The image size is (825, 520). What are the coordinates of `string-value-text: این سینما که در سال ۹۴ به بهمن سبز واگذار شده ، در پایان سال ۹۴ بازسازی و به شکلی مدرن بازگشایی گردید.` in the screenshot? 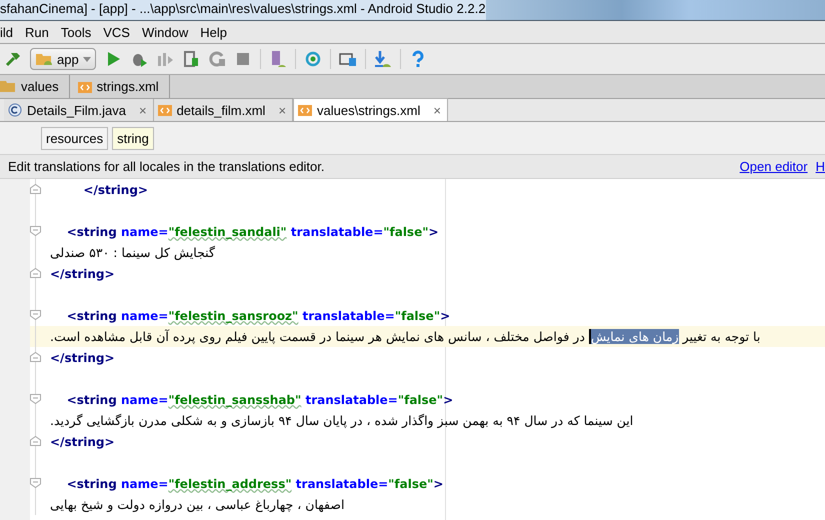 It's located at (342, 420).